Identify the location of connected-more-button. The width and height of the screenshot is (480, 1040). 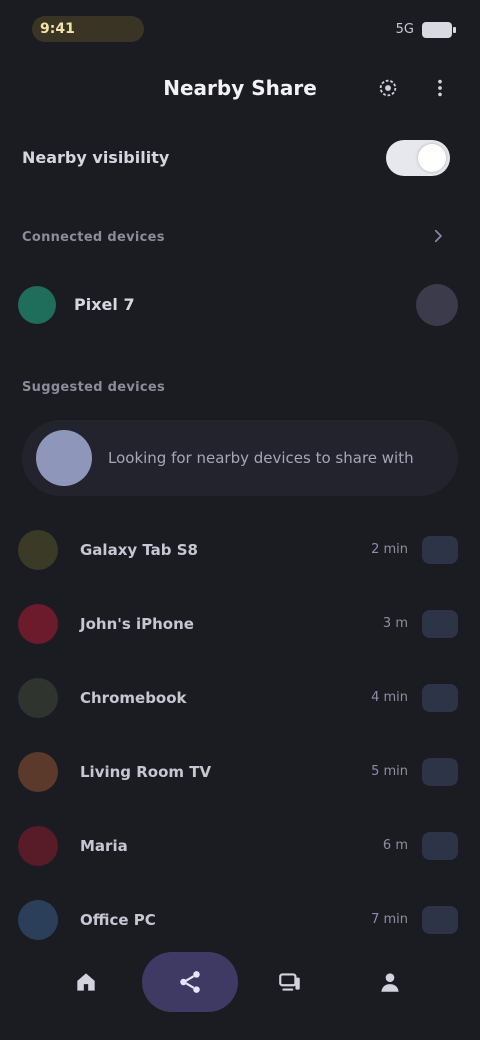
(438, 236).